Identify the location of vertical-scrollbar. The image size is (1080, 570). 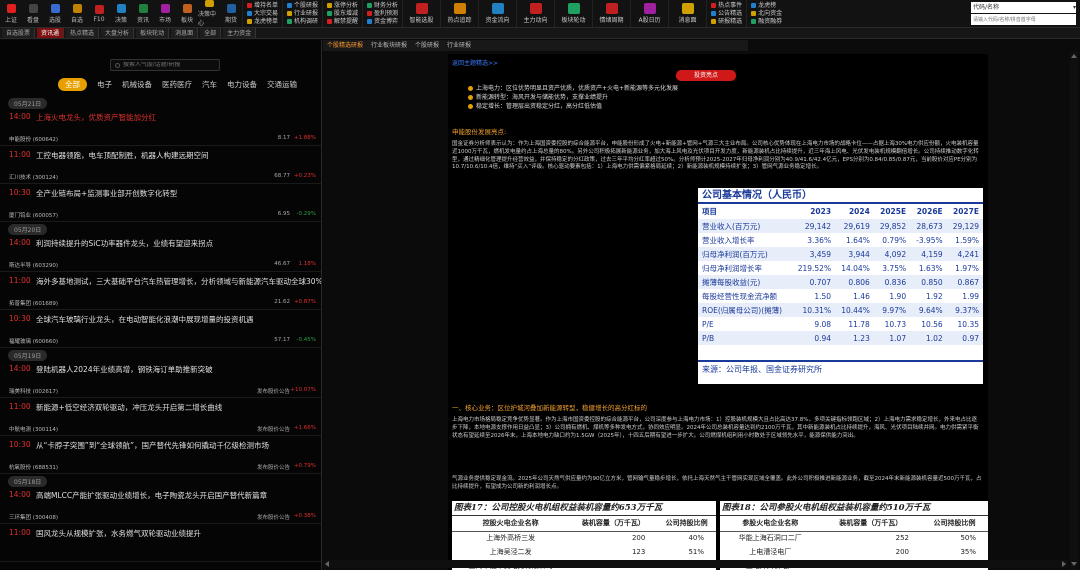
(1074, 311).